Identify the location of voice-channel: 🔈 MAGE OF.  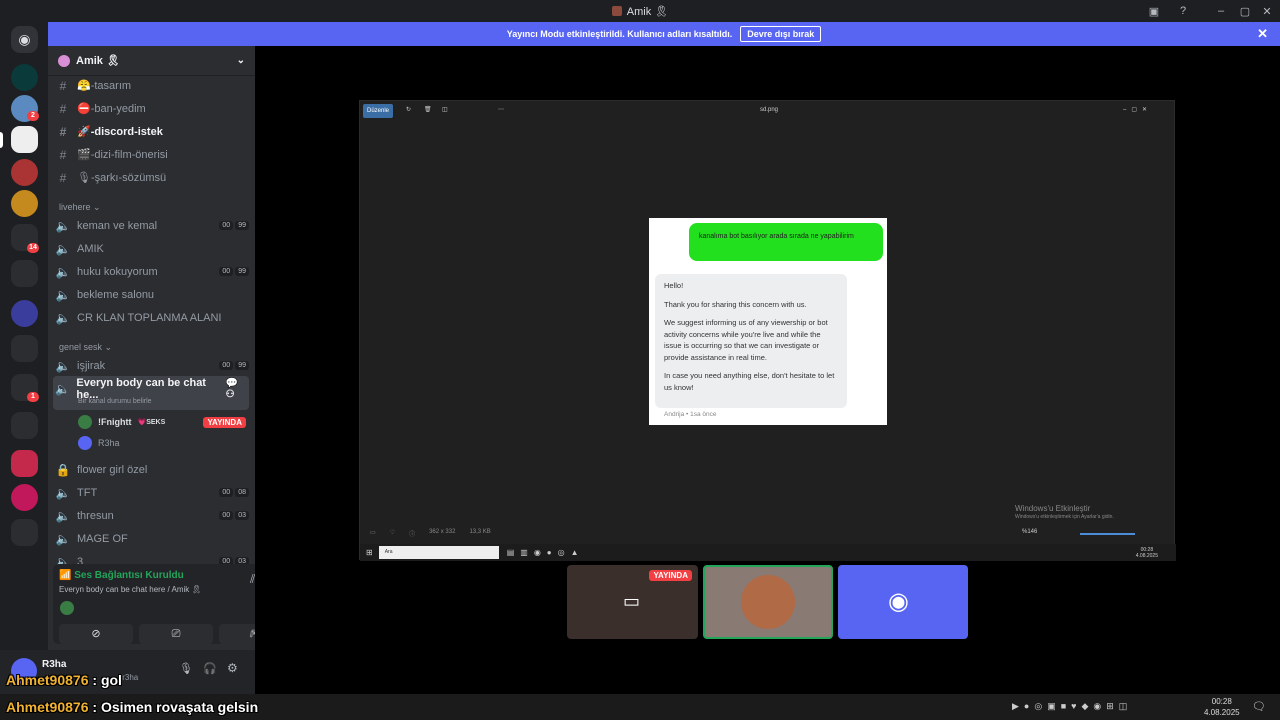
(151, 538).